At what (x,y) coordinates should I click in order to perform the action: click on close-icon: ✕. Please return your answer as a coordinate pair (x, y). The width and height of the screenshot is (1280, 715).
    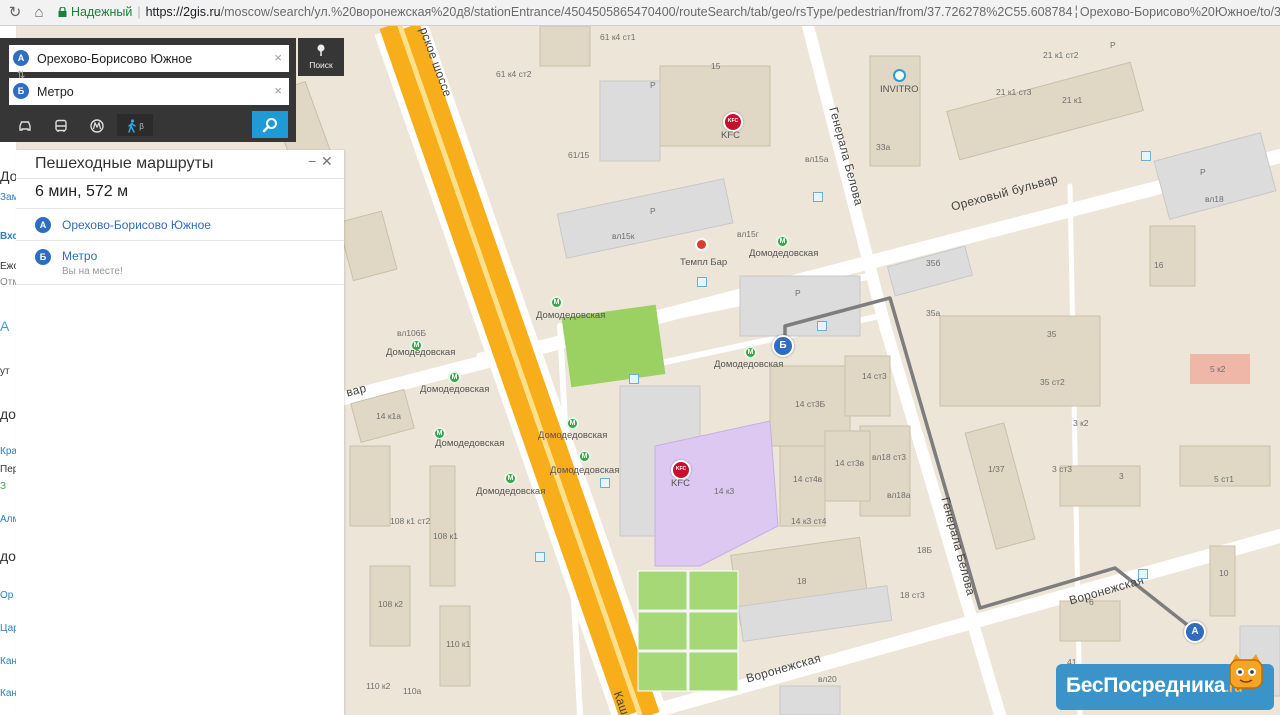
    Looking at the image, I should click on (327, 161).